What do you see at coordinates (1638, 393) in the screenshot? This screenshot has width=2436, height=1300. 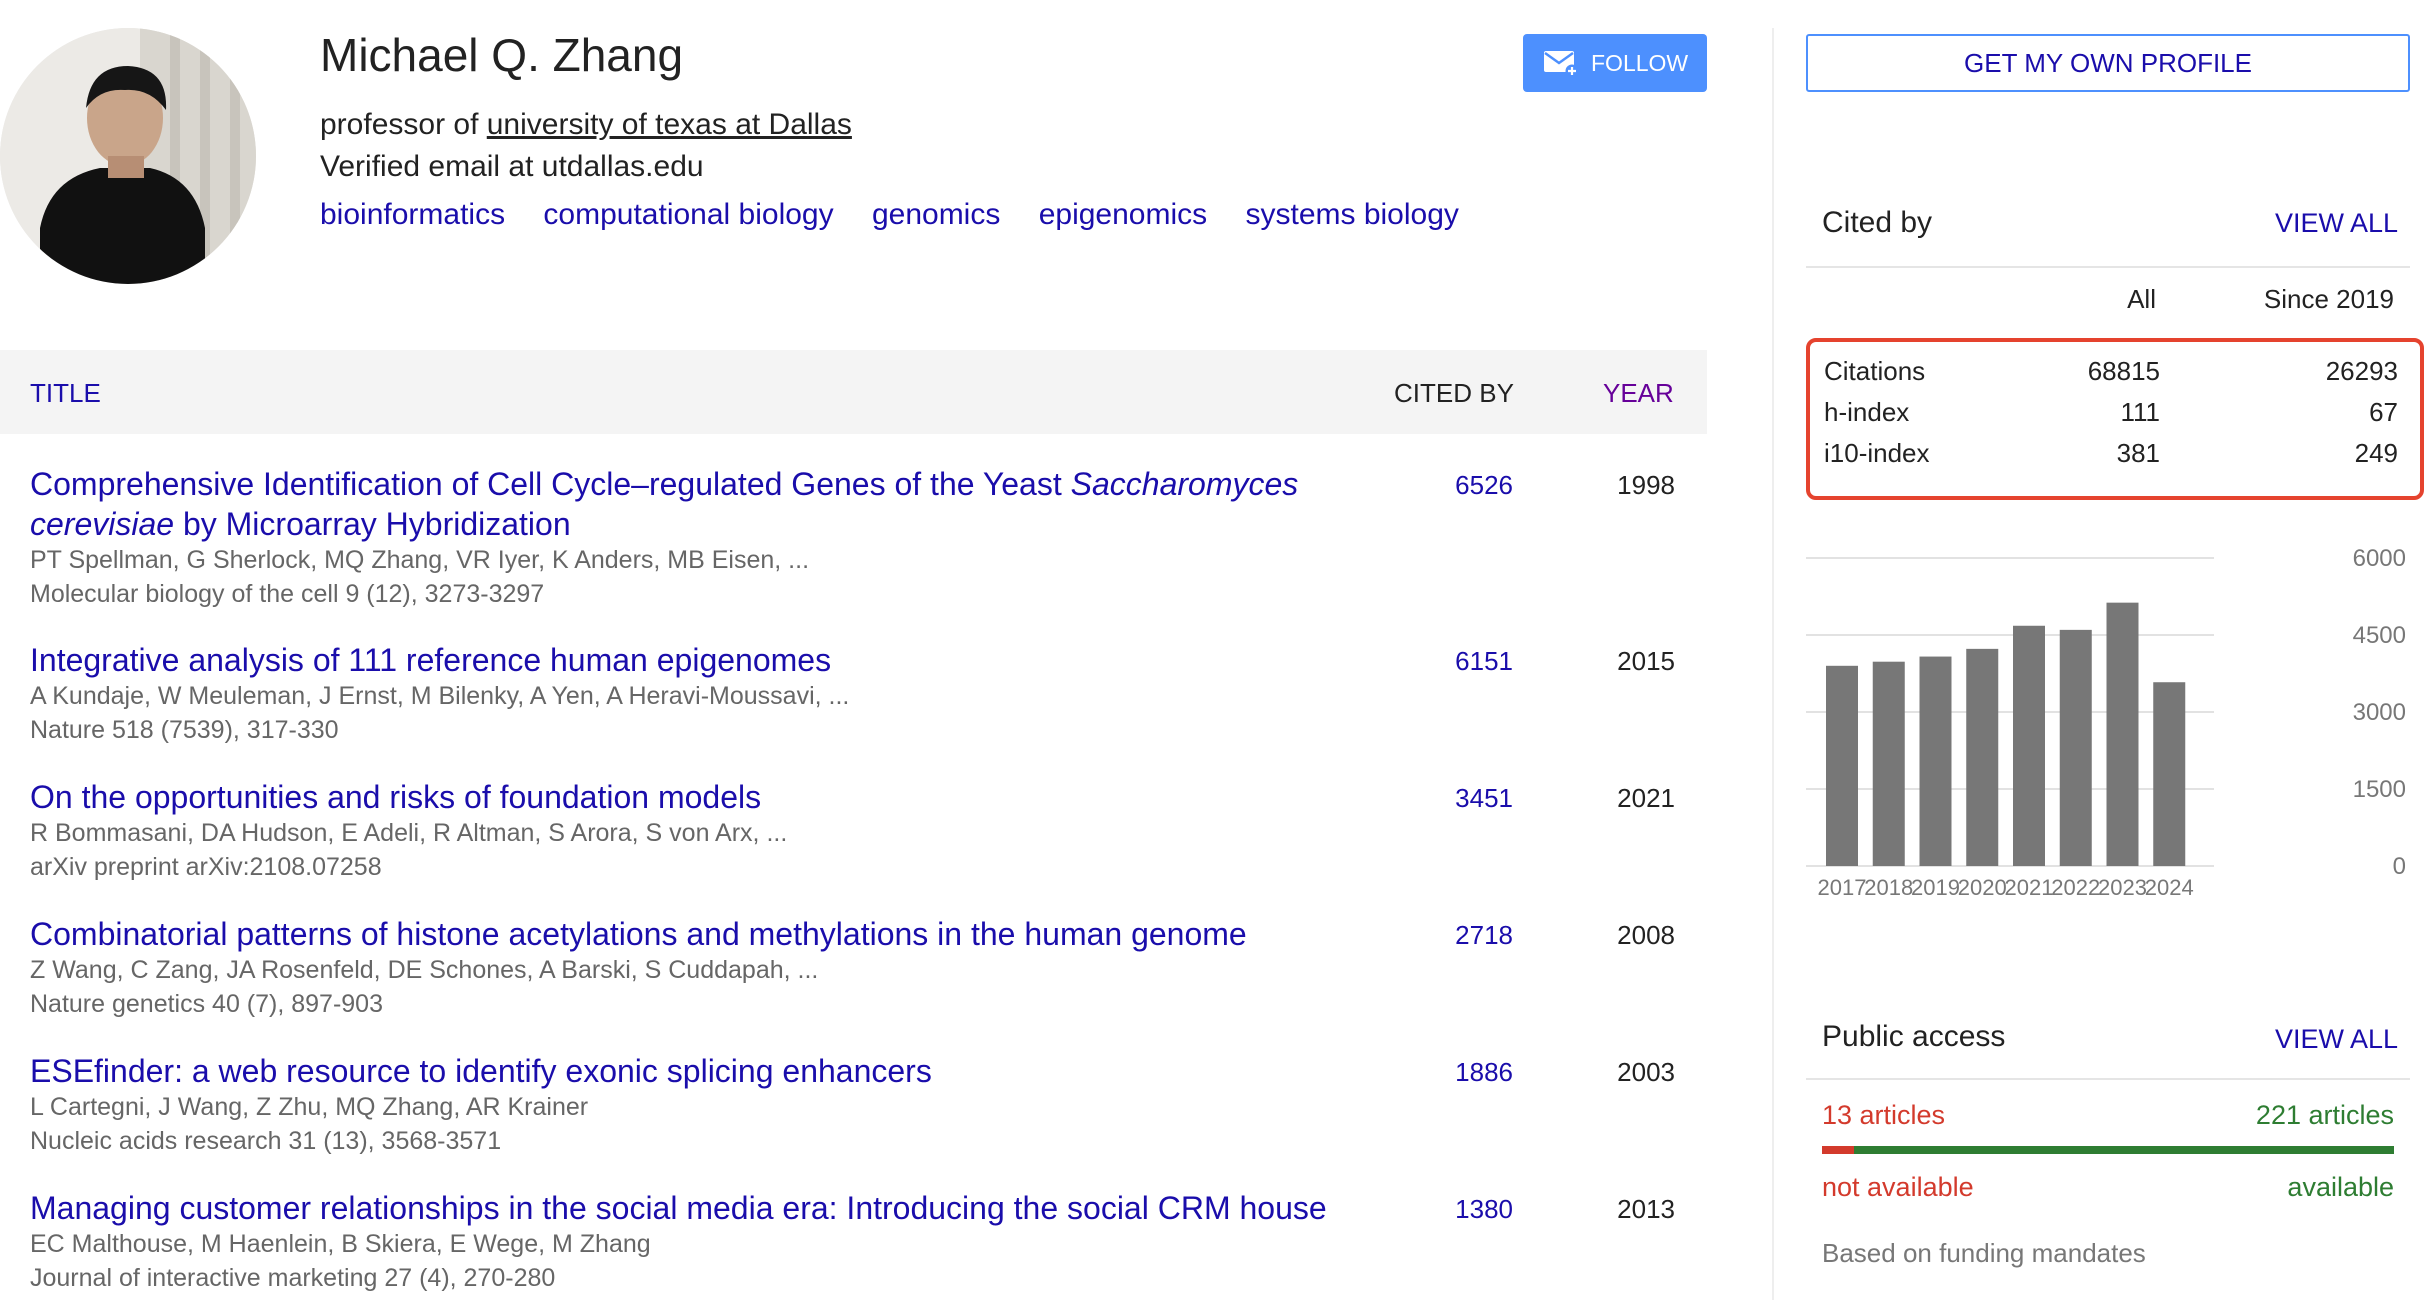 I see `sort-by-year: YEAR` at bounding box center [1638, 393].